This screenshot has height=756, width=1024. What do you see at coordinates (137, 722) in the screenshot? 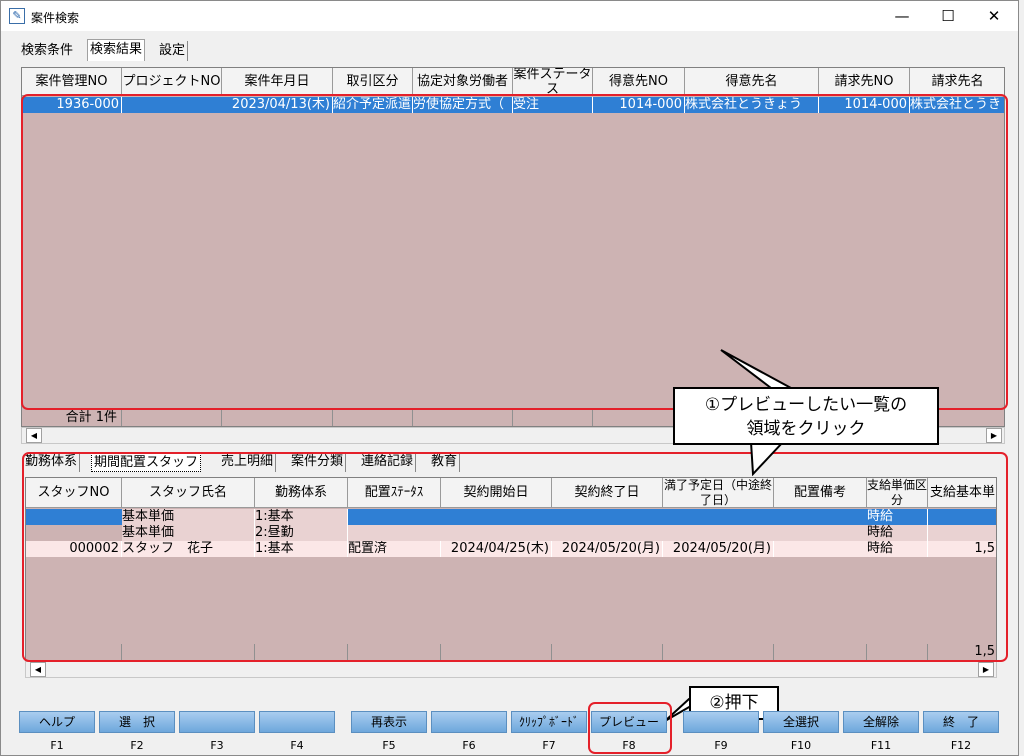
I see `select-button: 選 択` at bounding box center [137, 722].